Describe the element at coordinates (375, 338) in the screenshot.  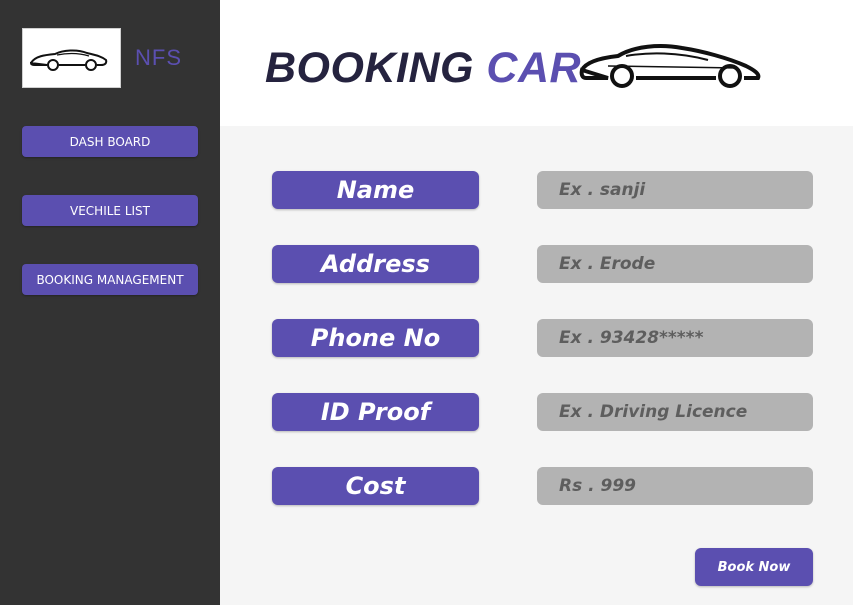
I see `phone-label: Phone No` at that location.